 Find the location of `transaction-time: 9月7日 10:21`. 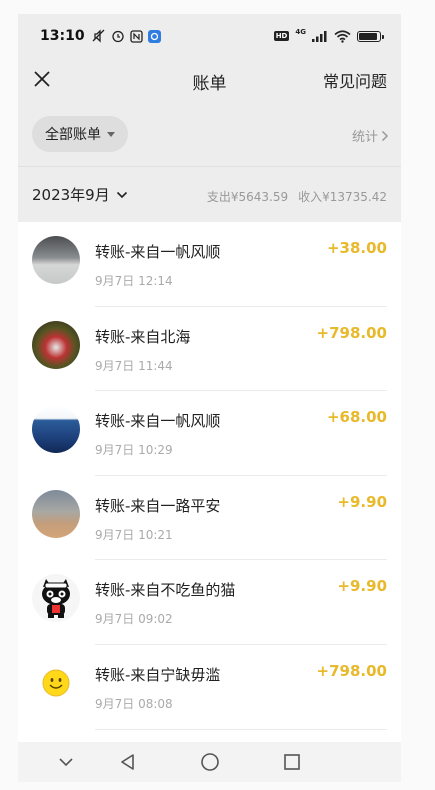

transaction-time: 9月7日 10:21 is located at coordinates (134, 534).